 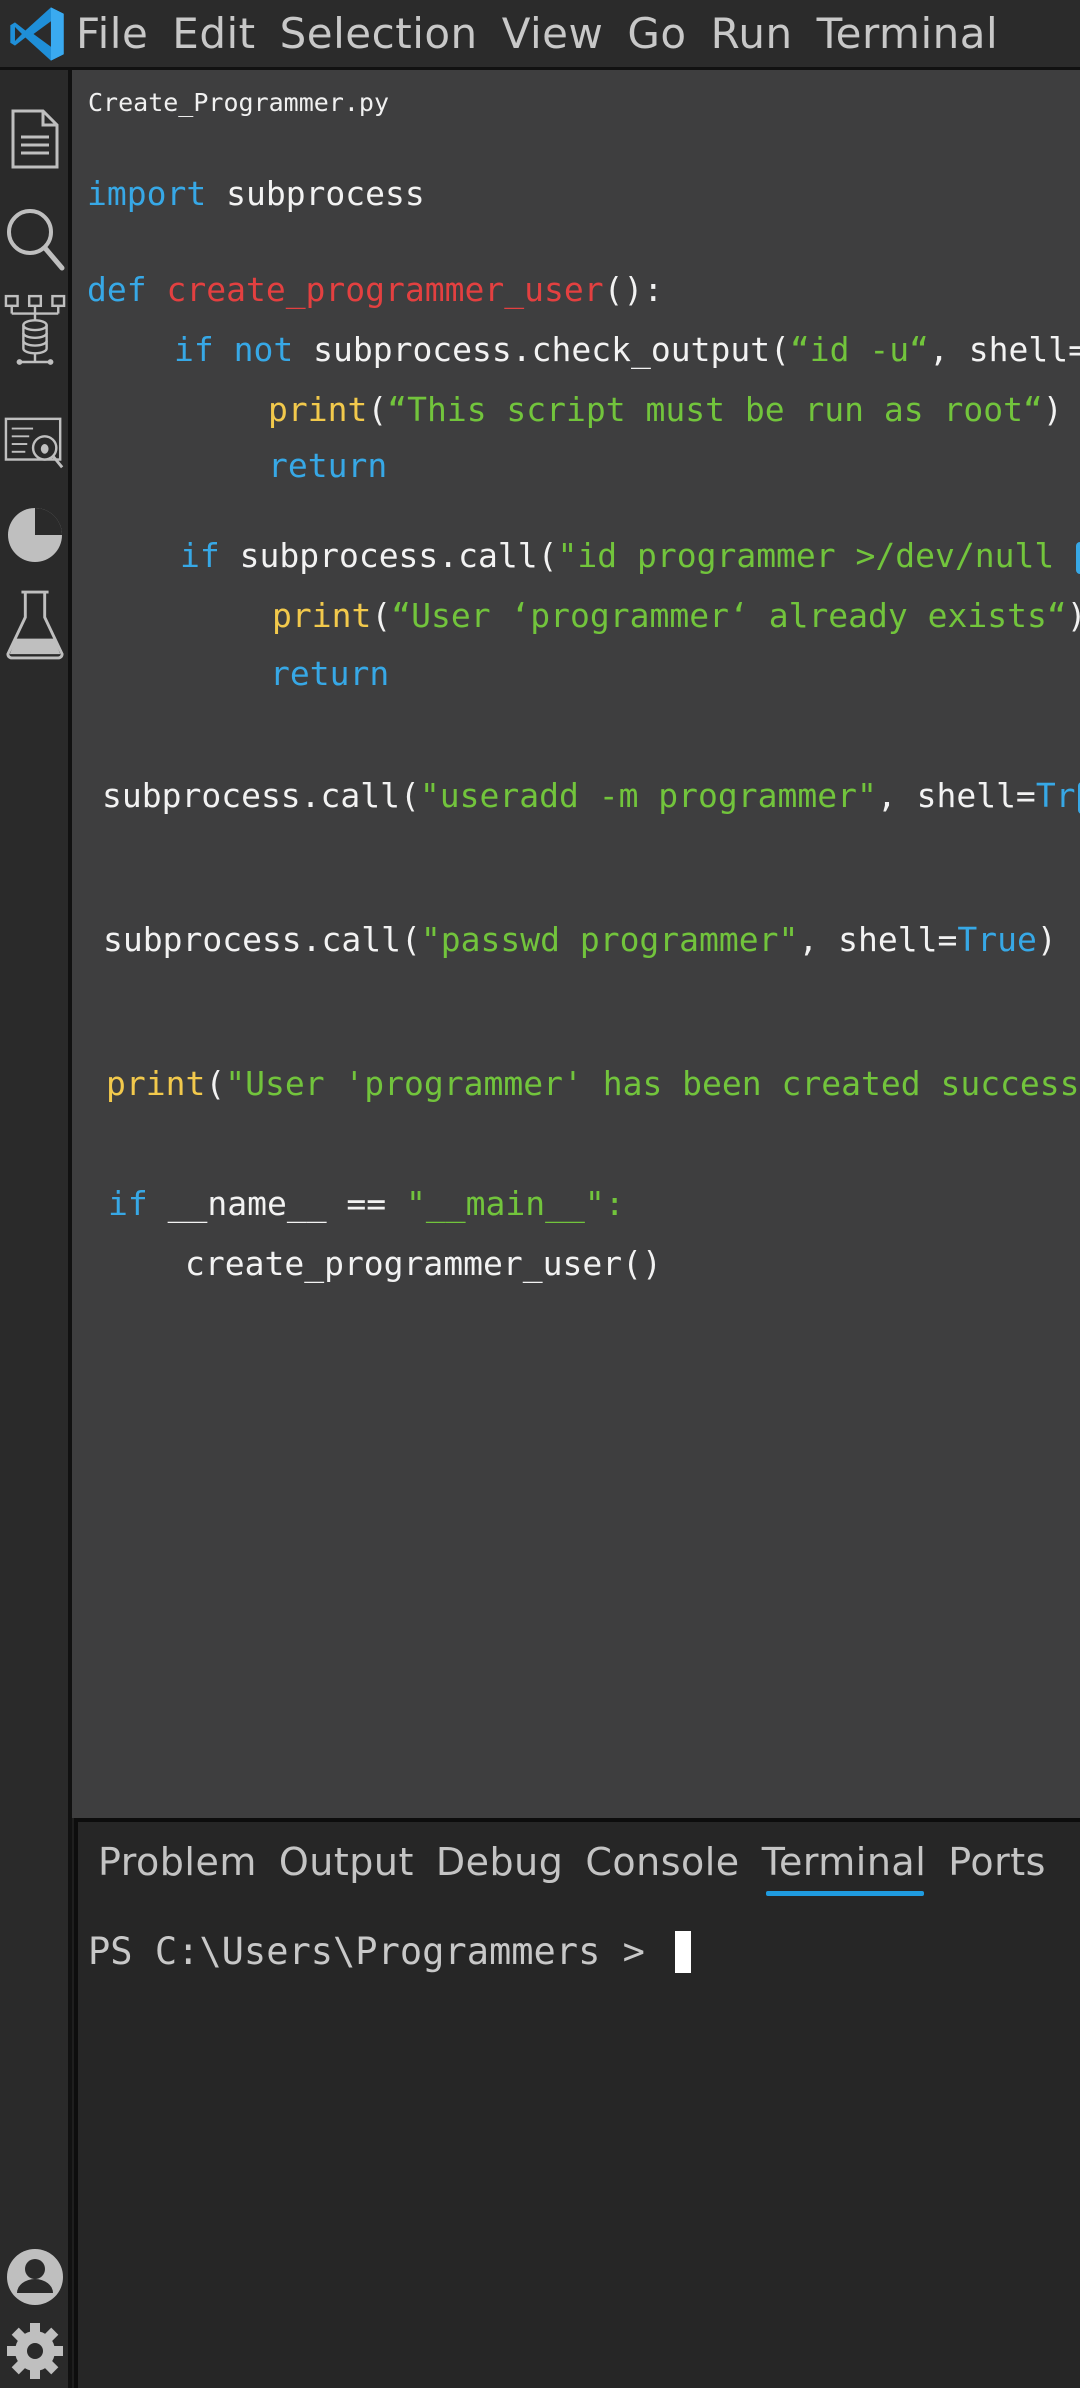 What do you see at coordinates (908, 33) in the screenshot?
I see `menu-terminal: Terminal` at bounding box center [908, 33].